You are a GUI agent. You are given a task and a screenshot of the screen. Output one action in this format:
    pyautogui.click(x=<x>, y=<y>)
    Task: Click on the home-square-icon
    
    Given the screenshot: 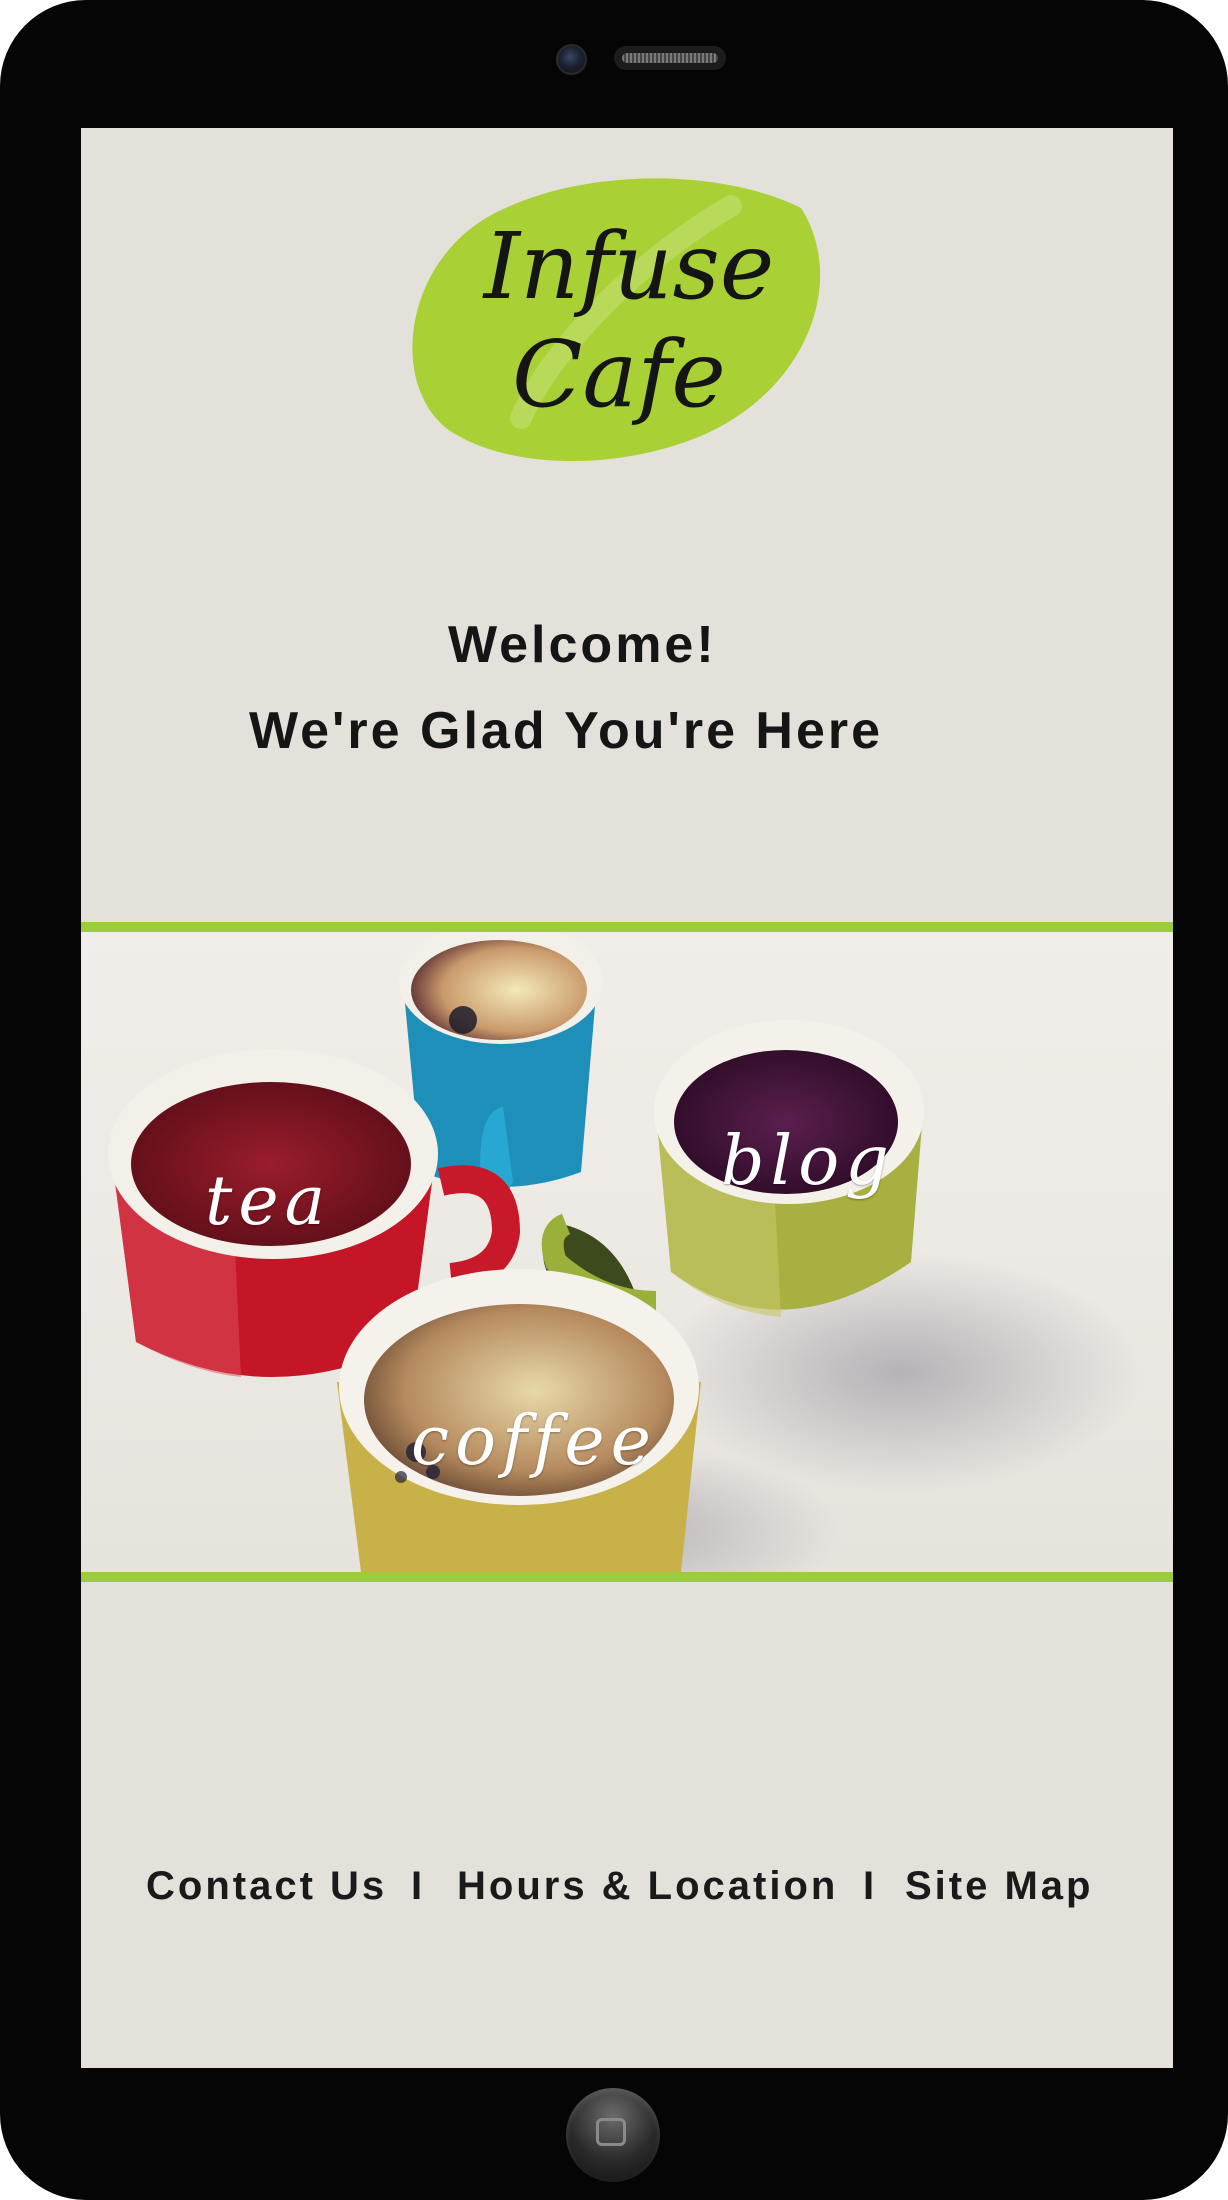 What is the action you would take?
    pyautogui.click(x=611, y=2132)
    